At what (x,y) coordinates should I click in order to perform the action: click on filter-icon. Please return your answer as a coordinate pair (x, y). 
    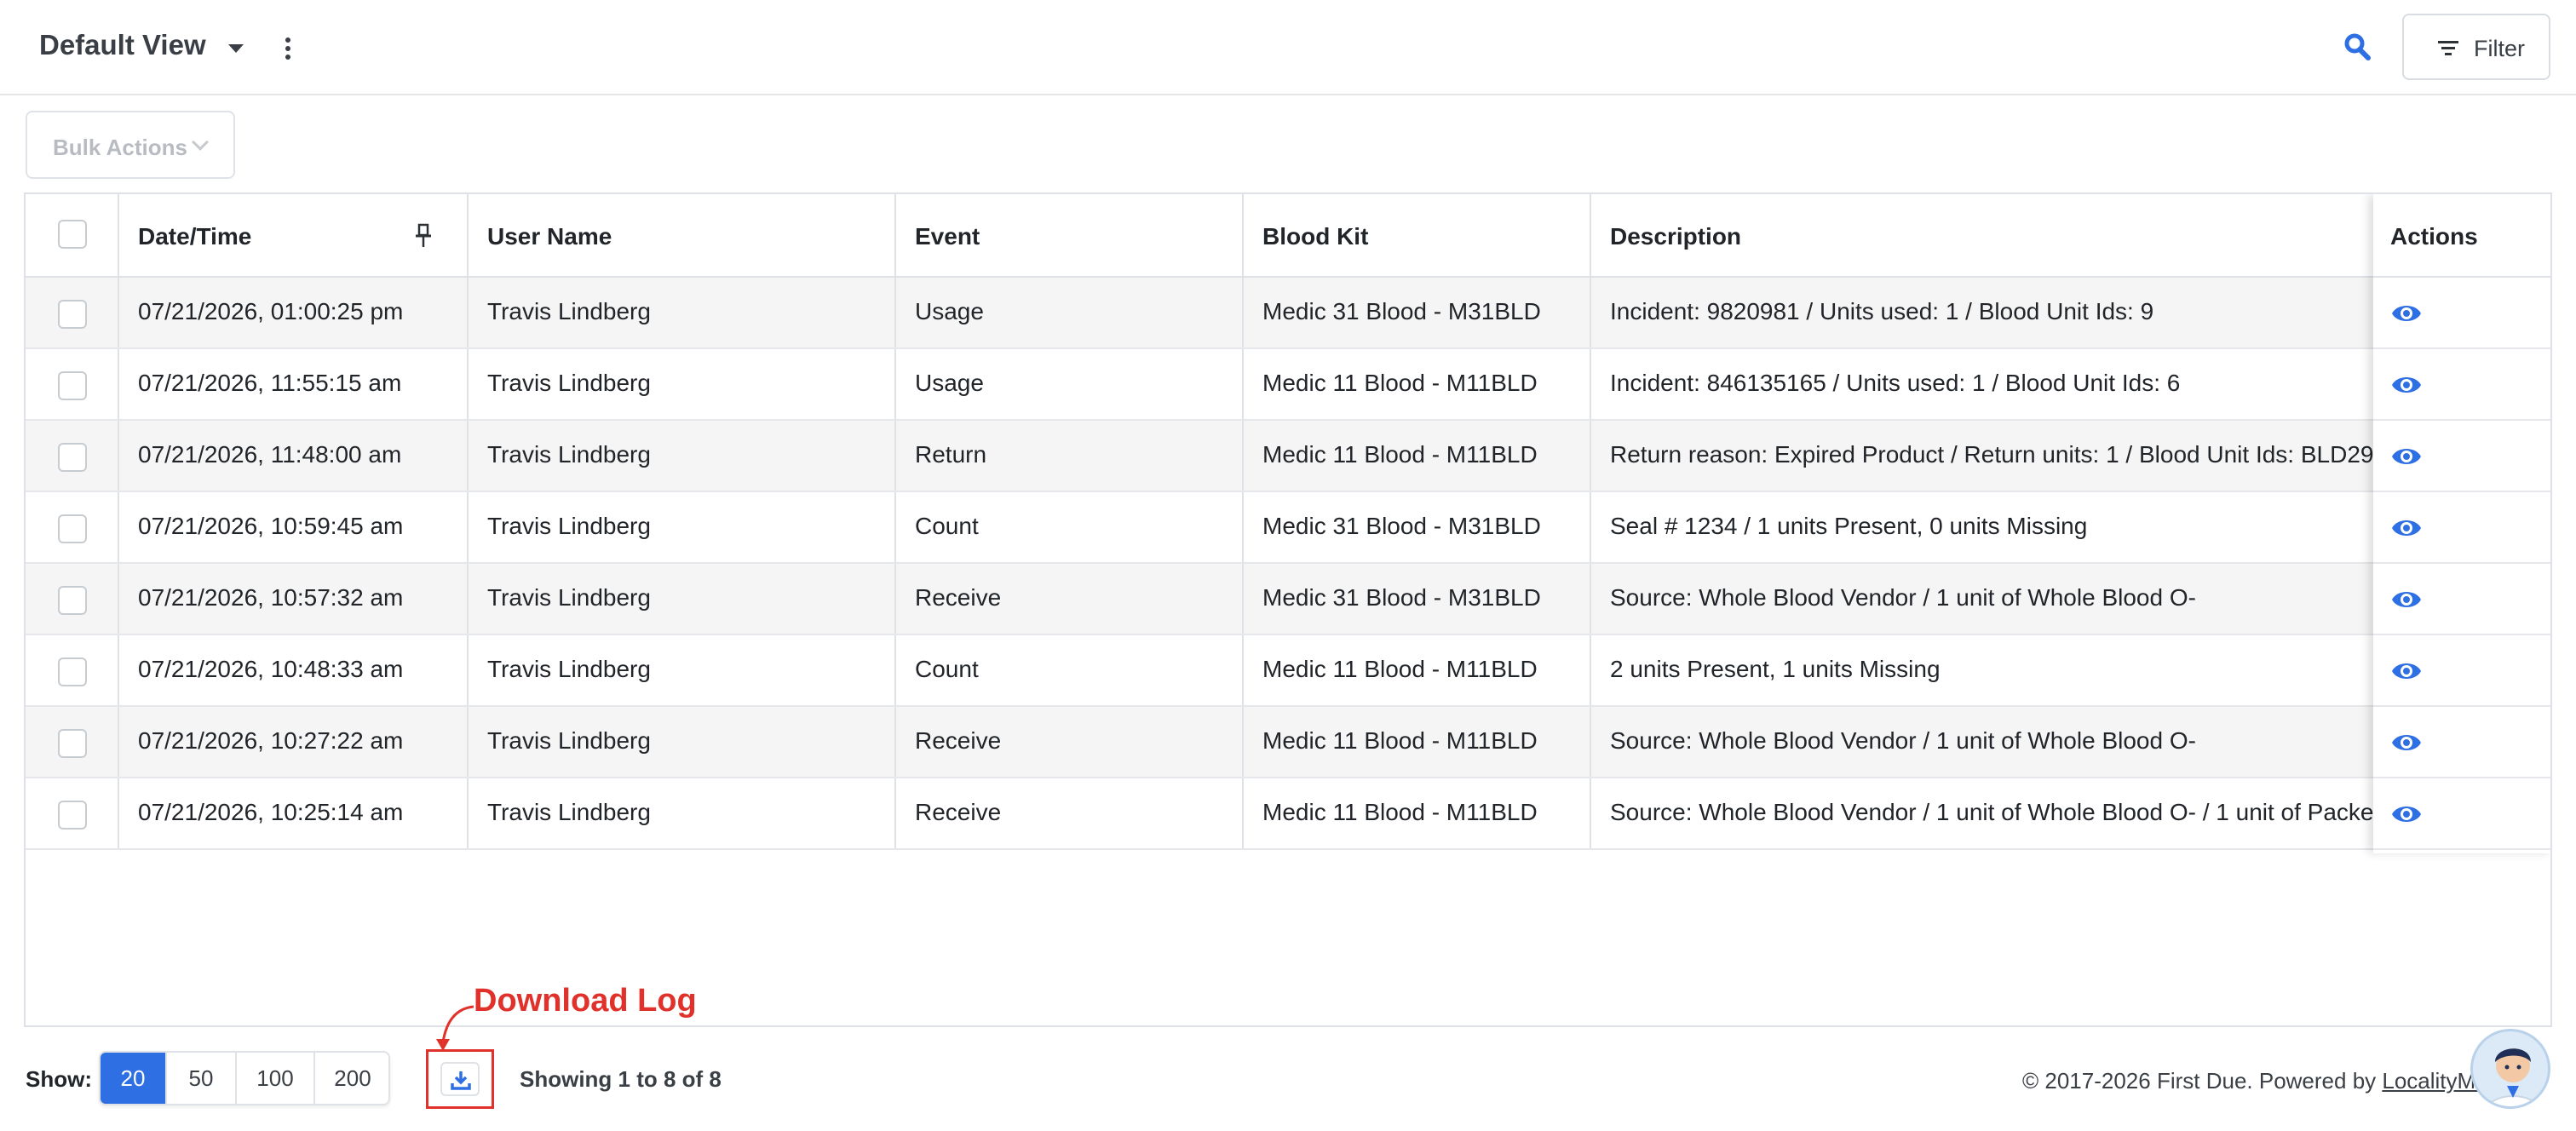
    Looking at the image, I should click on (2448, 48).